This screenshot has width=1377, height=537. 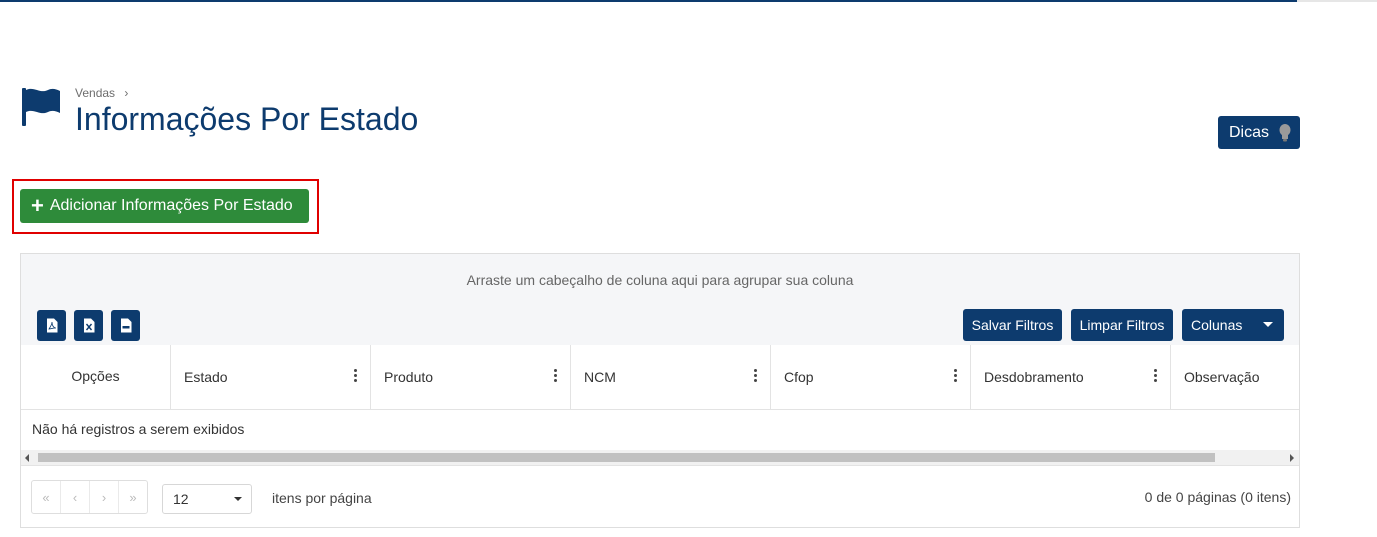 I want to click on column-header-desdobramento: Desdobramento, so click(x=1071, y=377).